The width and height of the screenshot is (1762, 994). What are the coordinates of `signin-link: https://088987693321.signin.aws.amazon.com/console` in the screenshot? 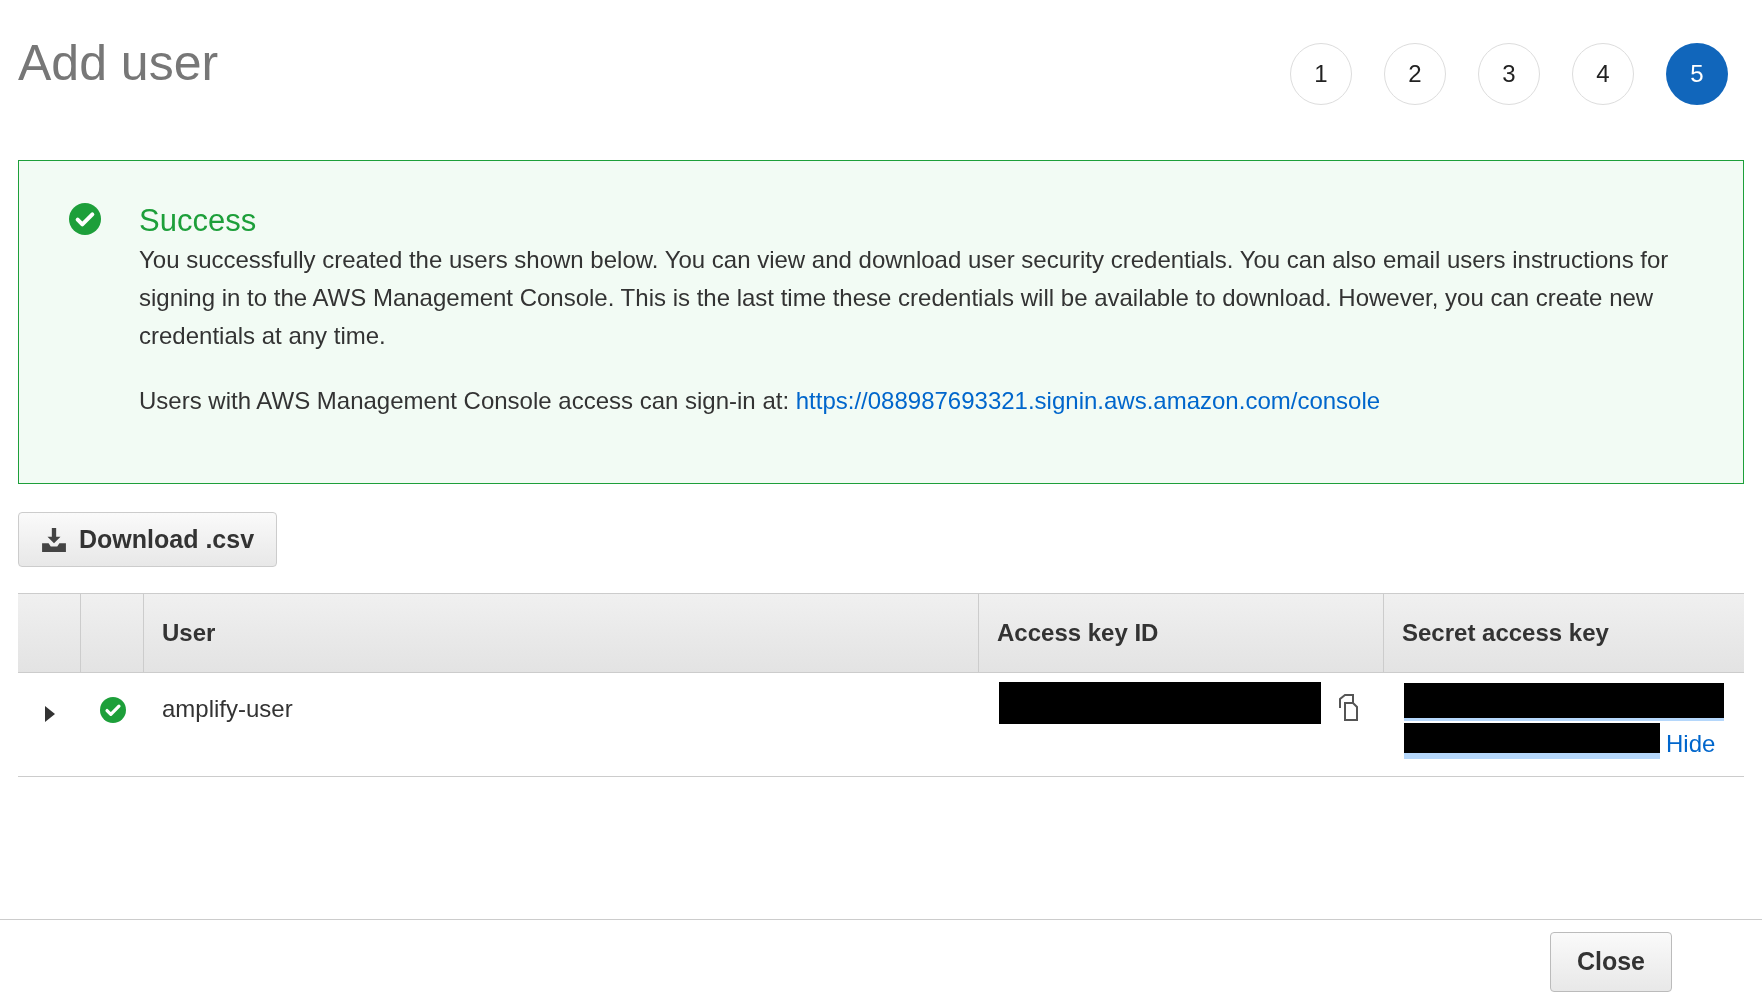 It's located at (1088, 400).